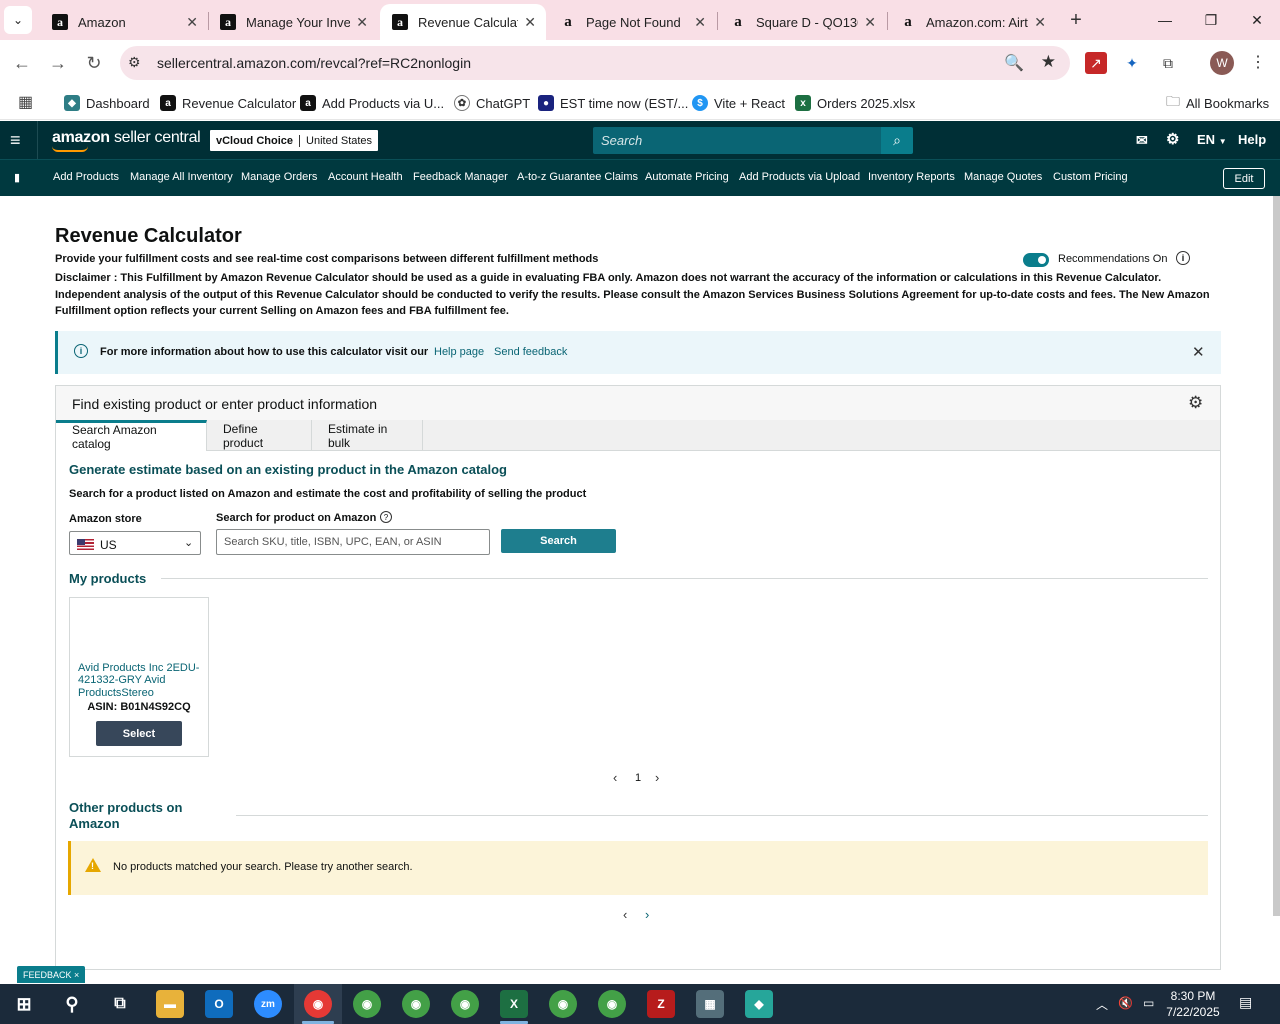  What do you see at coordinates (1183, 258) in the screenshot?
I see `info-icon: i` at bounding box center [1183, 258].